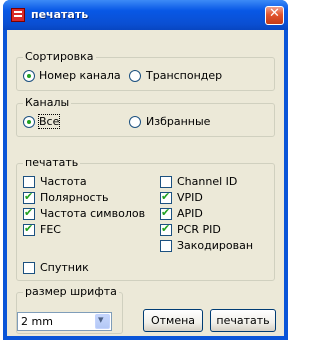 Image resolution: width=320 pixels, height=342 pixels. What do you see at coordinates (64, 321) in the screenshot?
I see `font-size-select: 2 mm` at bounding box center [64, 321].